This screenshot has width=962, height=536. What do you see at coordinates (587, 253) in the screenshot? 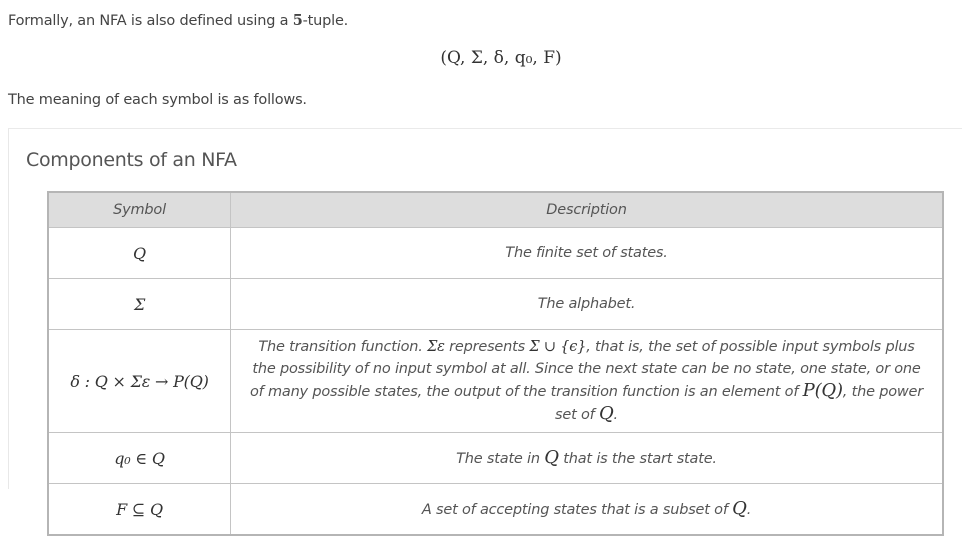
I see `description-cell: The finite set of states.` at bounding box center [587, 253].